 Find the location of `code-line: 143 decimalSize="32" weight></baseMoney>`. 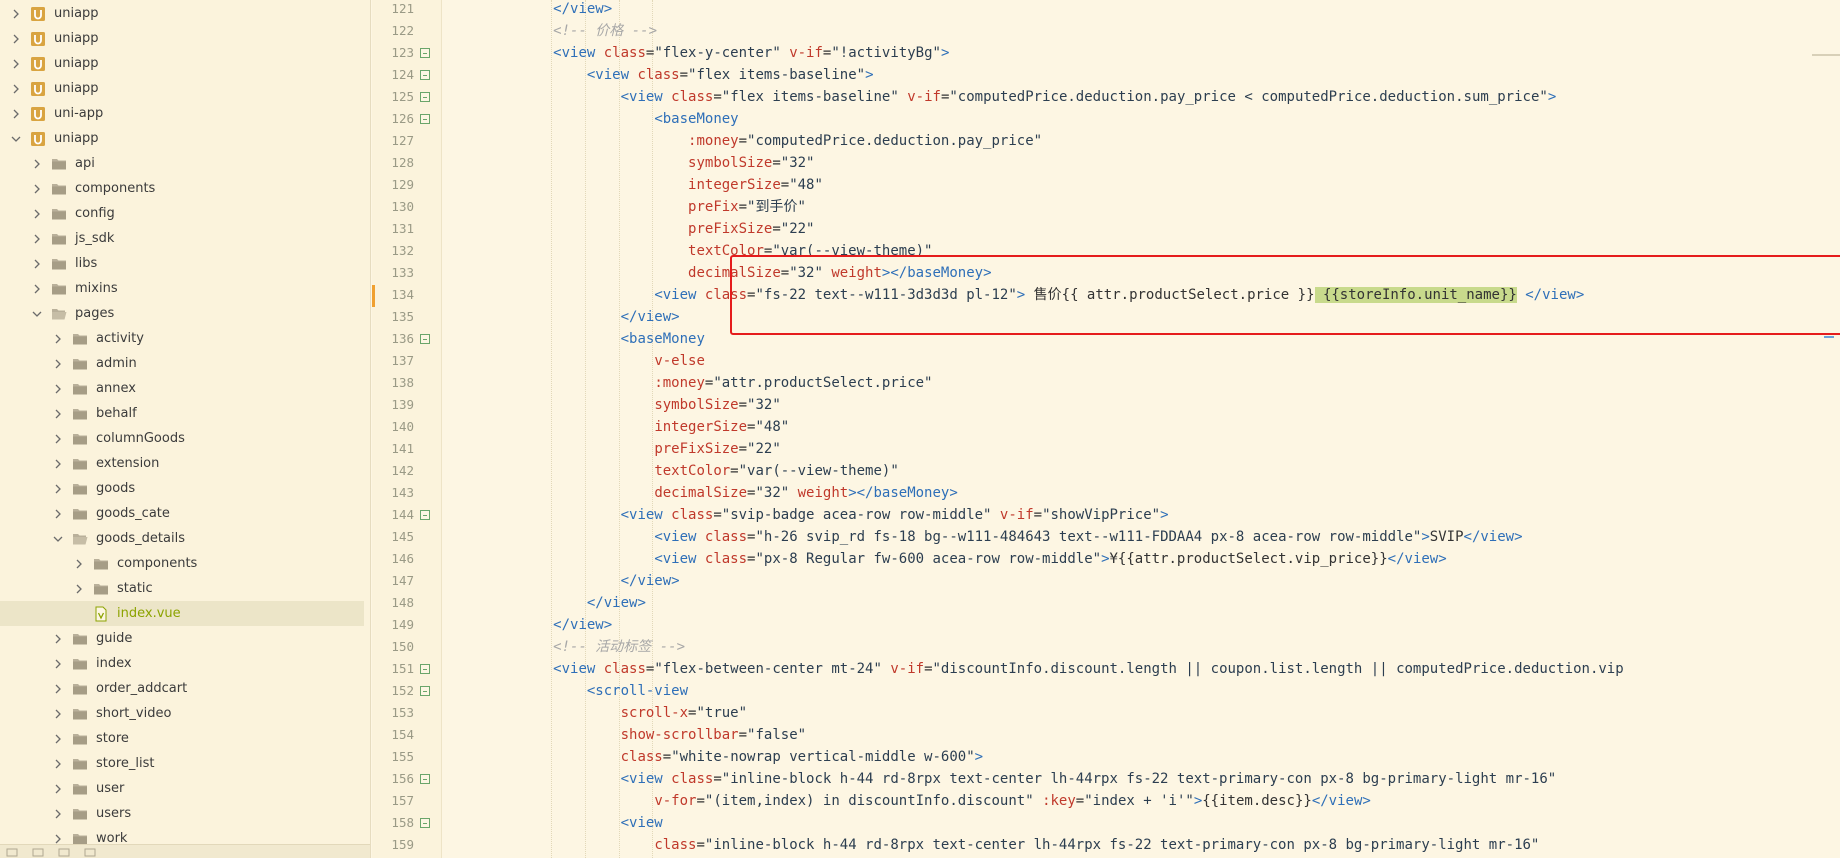

code-line: 143 decimalSize="32" weight></baseMoney> is located at coordinates (1106, 493).